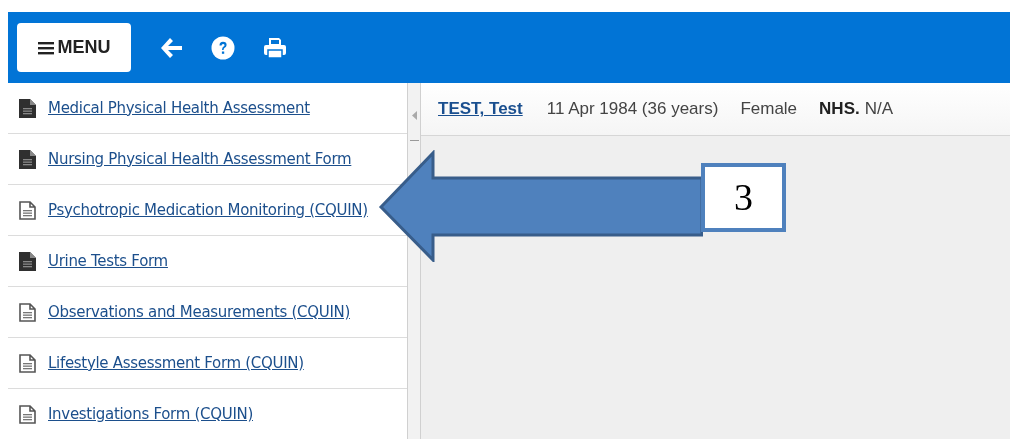  Describe the element at coordinates (208, 210) in the screenshot. I see `form-link: Psychotropic Medication Monitoring (CQUIN)` at that location.